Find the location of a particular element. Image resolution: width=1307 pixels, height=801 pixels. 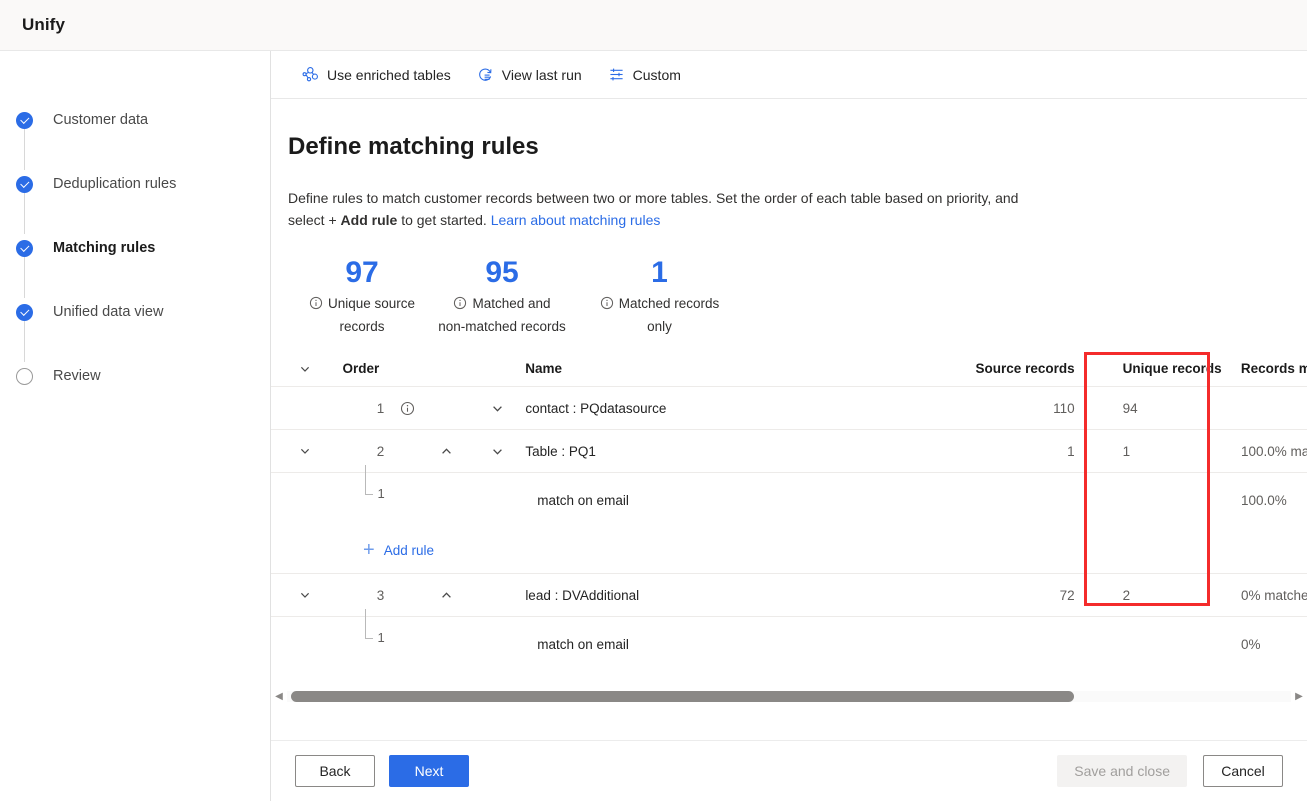

page-title: Define matching rules is located at coordinates (413, 146).